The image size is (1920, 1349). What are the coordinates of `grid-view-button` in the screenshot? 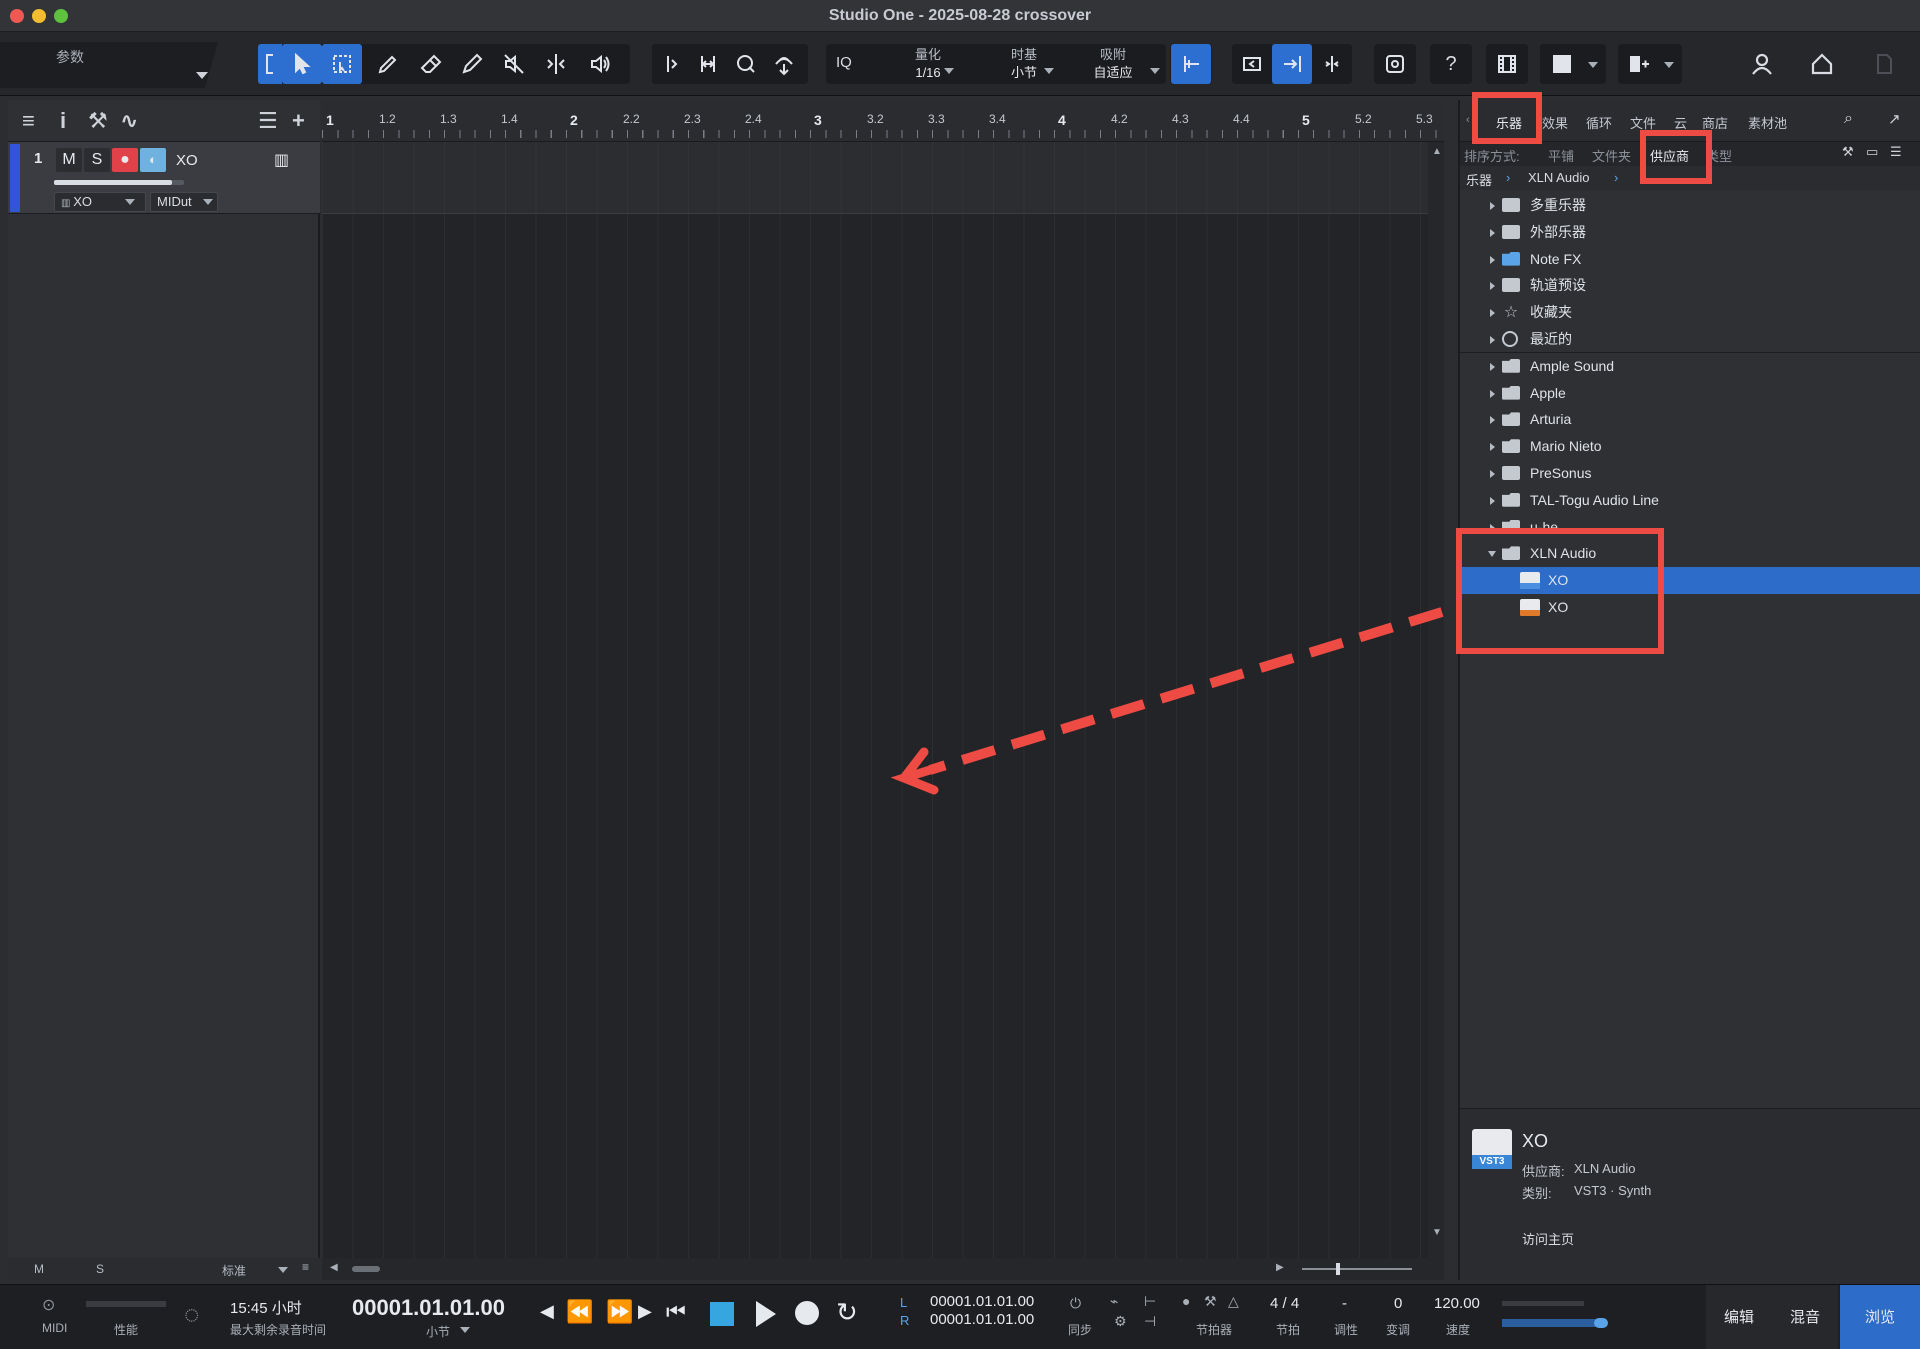 It's located at (1562, 64).